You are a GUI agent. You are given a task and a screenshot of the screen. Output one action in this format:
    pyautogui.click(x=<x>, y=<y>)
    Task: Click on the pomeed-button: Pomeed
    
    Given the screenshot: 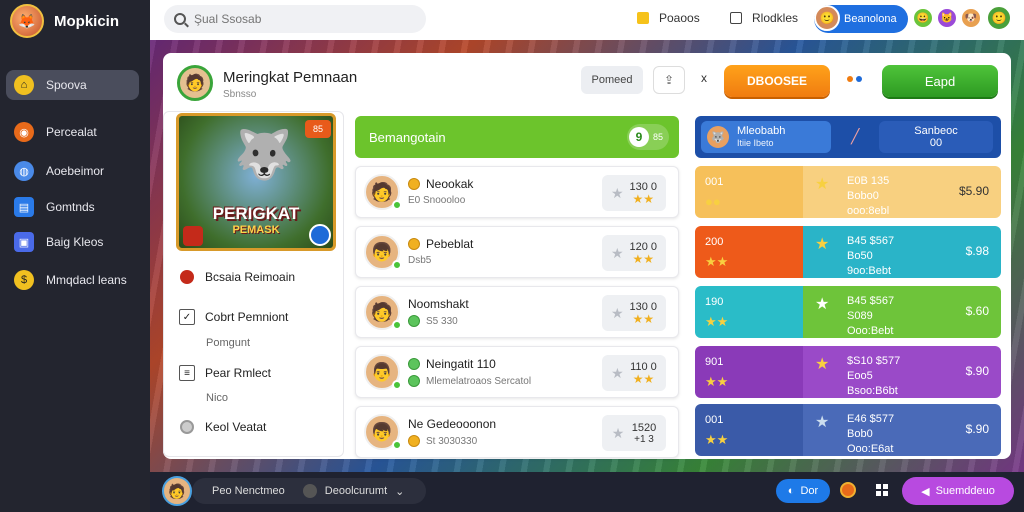 What is the action you would take?
    pyautogui.click(x=612, y=80)
    